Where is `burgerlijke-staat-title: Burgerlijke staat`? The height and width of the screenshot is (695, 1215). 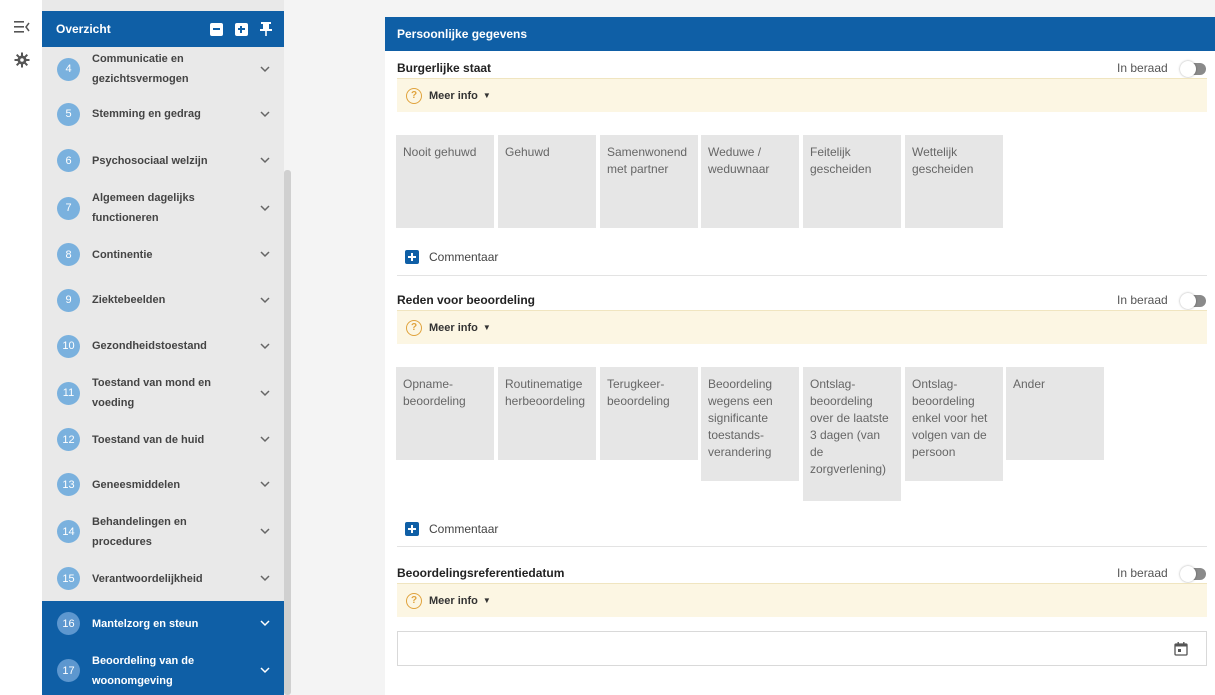 burgerlijke-staat-title: Burgerlijke staat is located at coordinates (444, 68).